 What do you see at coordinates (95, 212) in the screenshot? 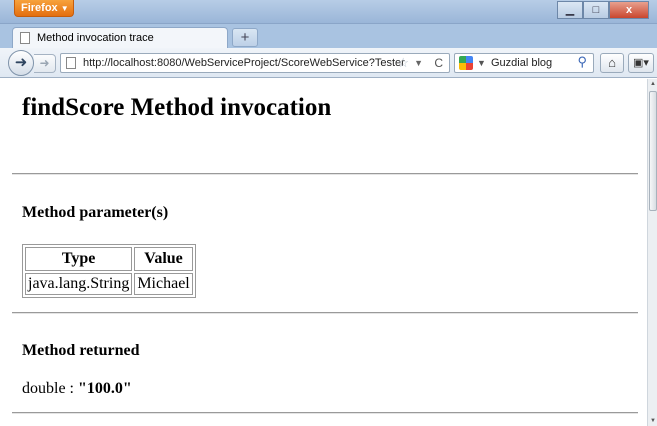
I see `params-heading: Method parameter(s)` at bounding box center [95, 212].